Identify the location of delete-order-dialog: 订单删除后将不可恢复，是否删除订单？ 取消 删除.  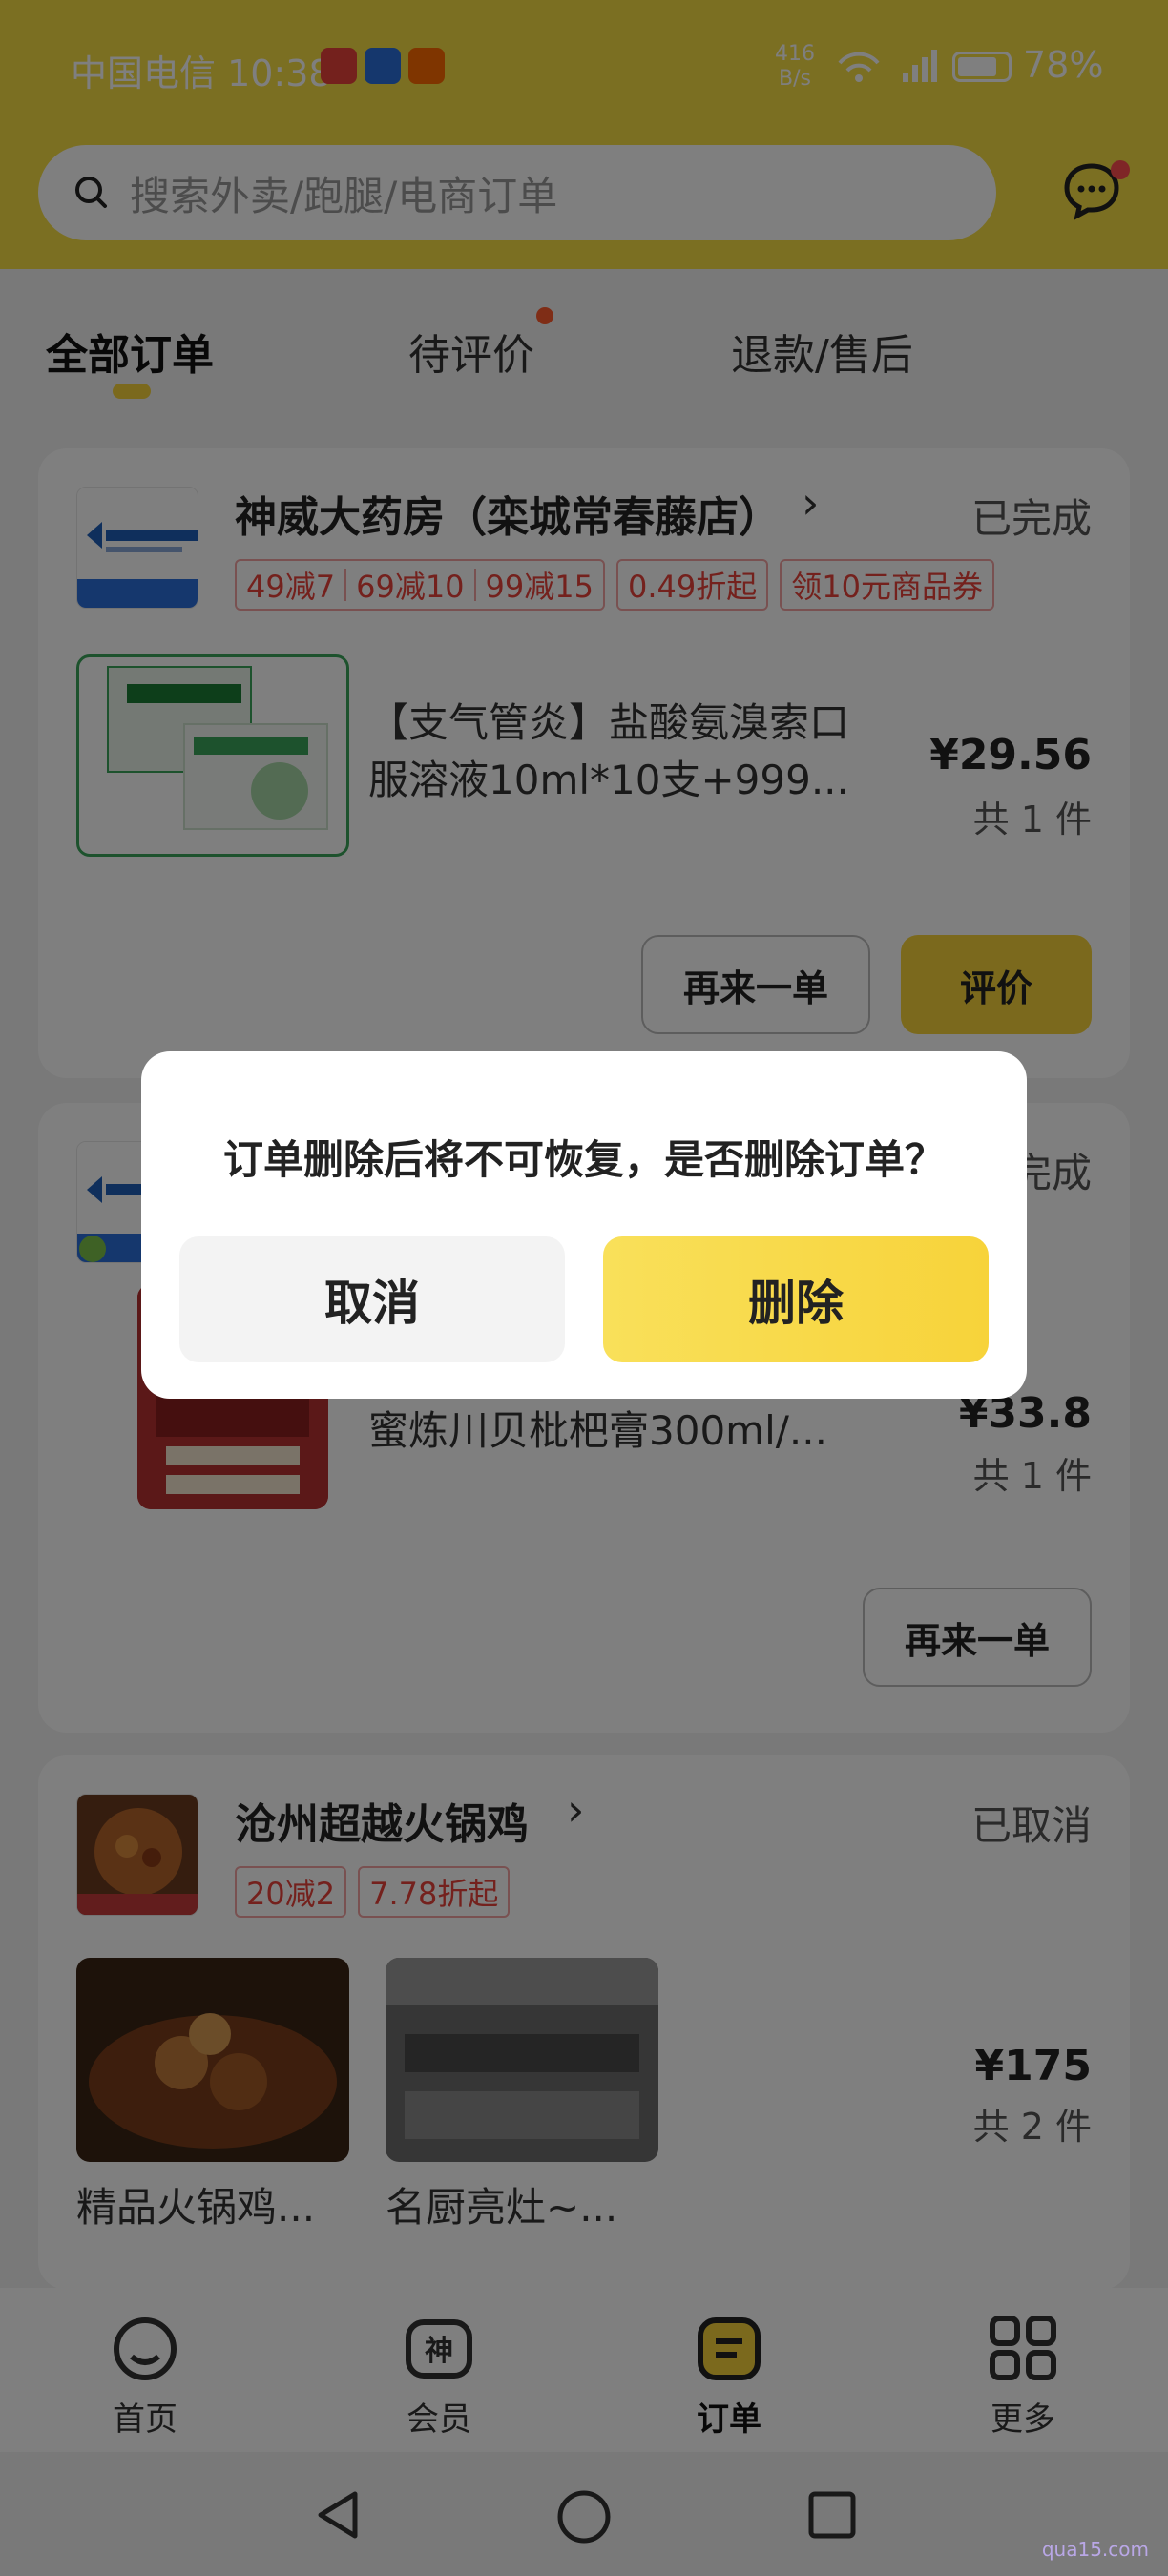
(584, 1225).